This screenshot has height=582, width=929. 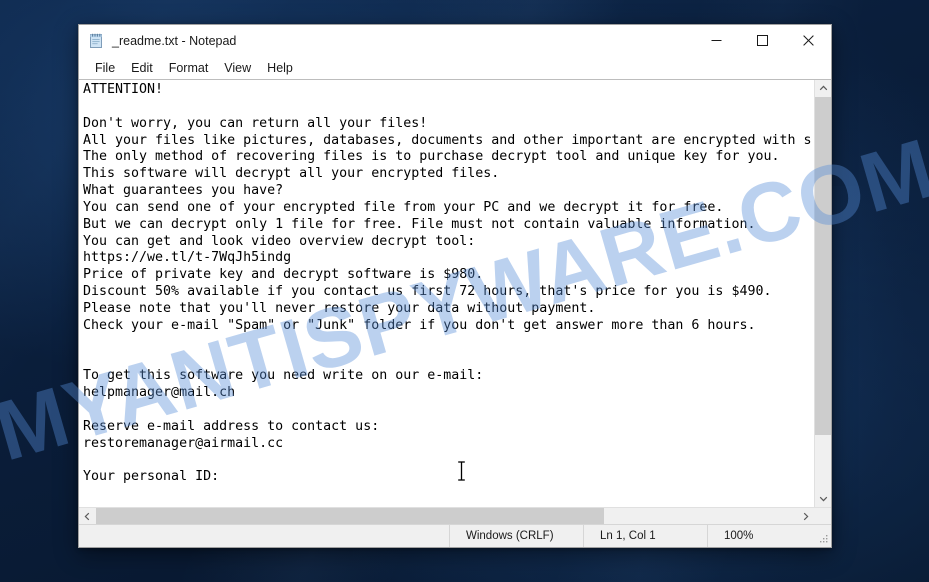 I want to click on horizontal-scroll-track, so click(x=446, y=516).